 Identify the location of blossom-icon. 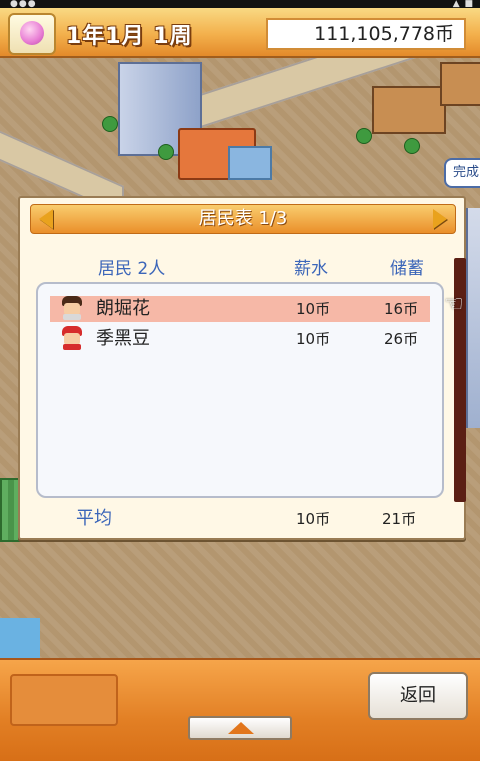
(32, 33).